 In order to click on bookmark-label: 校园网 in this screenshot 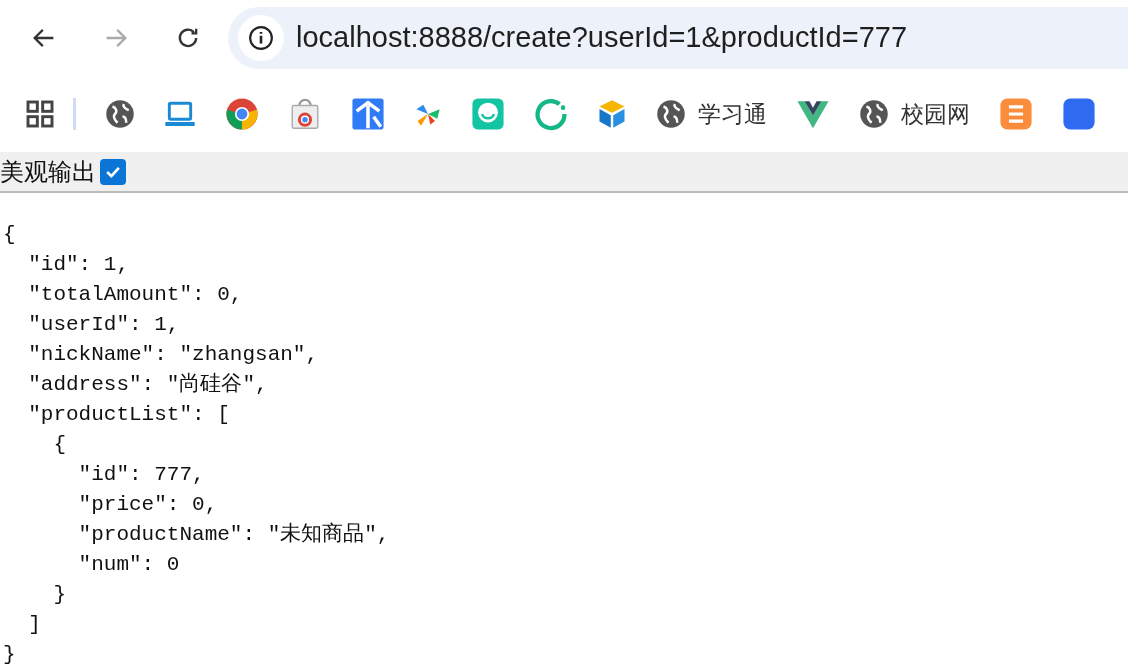, I will do `click(935, 114)`.